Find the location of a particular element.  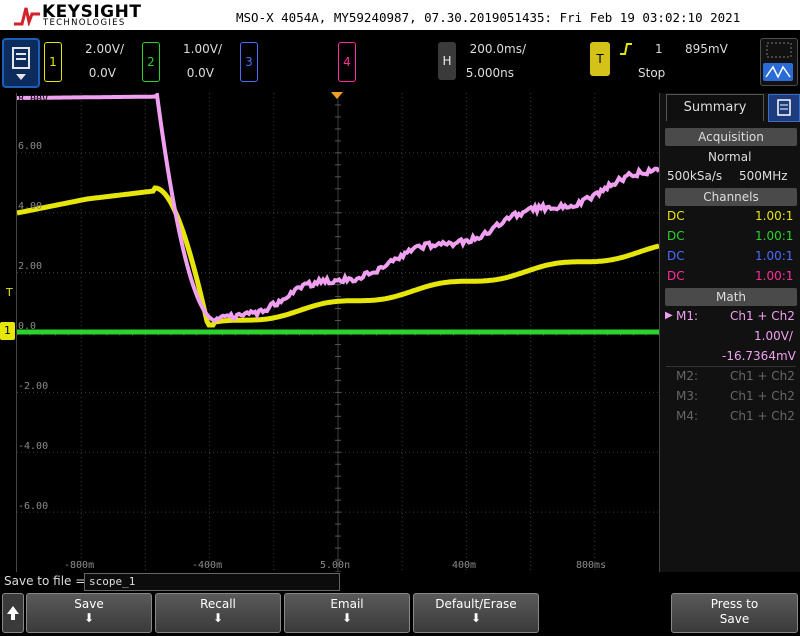

x-label-m800: -800m is located at coordinates (79, 565).